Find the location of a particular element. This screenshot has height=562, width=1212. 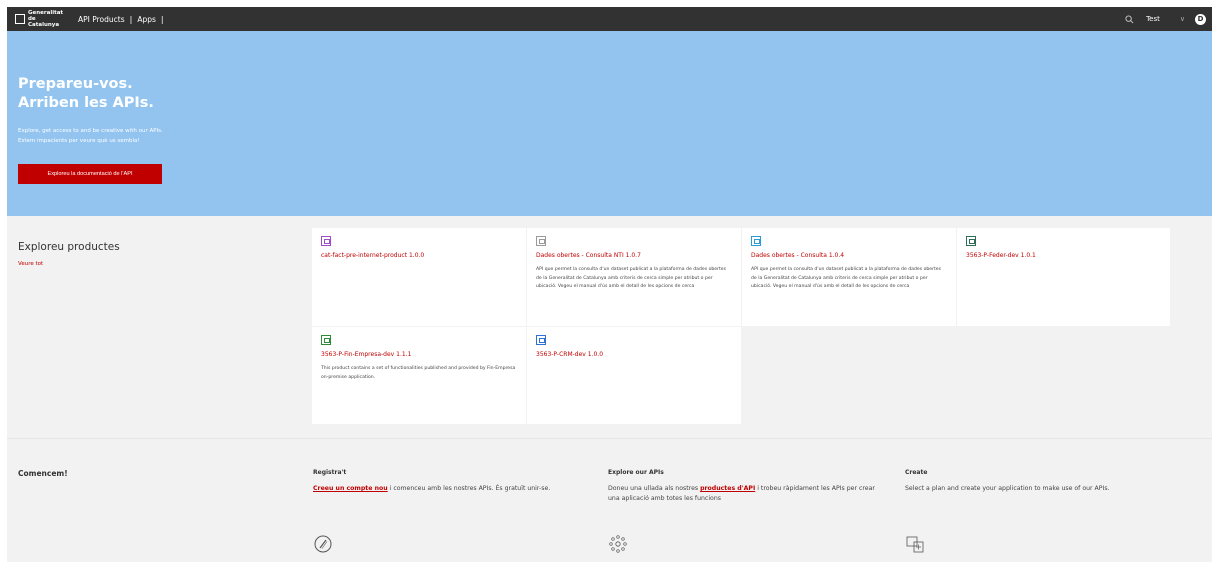

product-card: cat-fact-pre-internet-product 1.0.0 is located at coordinates (419, 277).